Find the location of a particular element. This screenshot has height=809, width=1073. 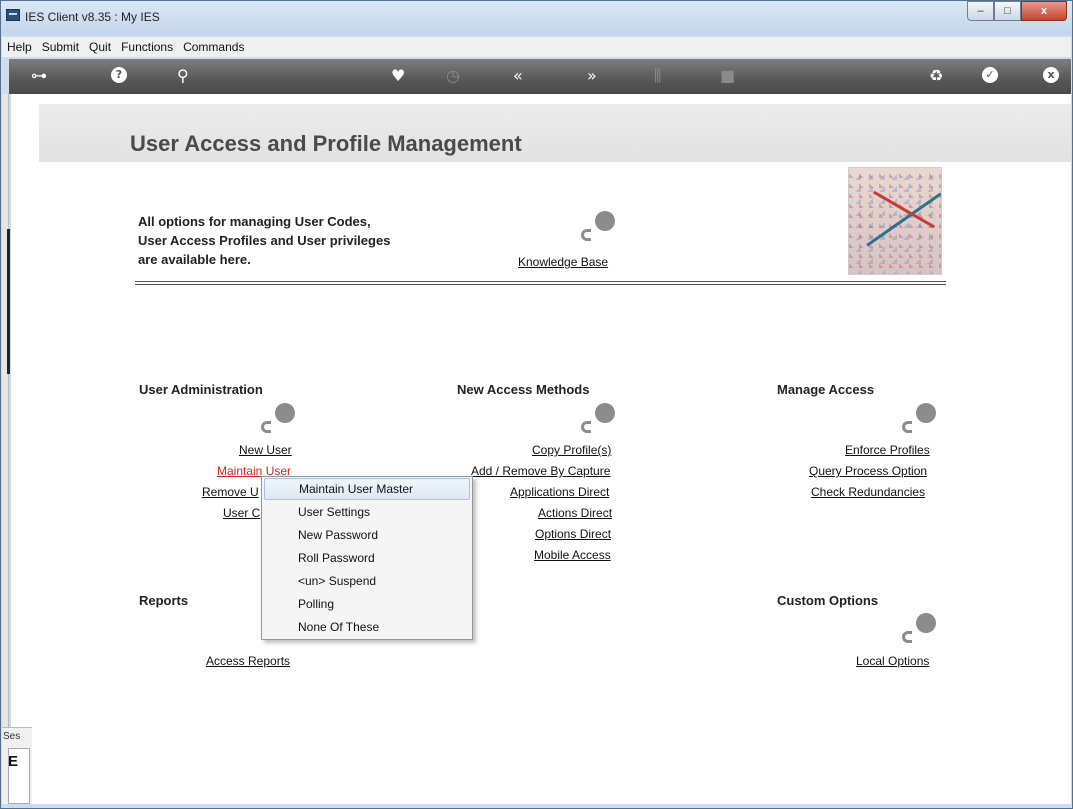

left-panel-marker is located at coordinates (8, 301).